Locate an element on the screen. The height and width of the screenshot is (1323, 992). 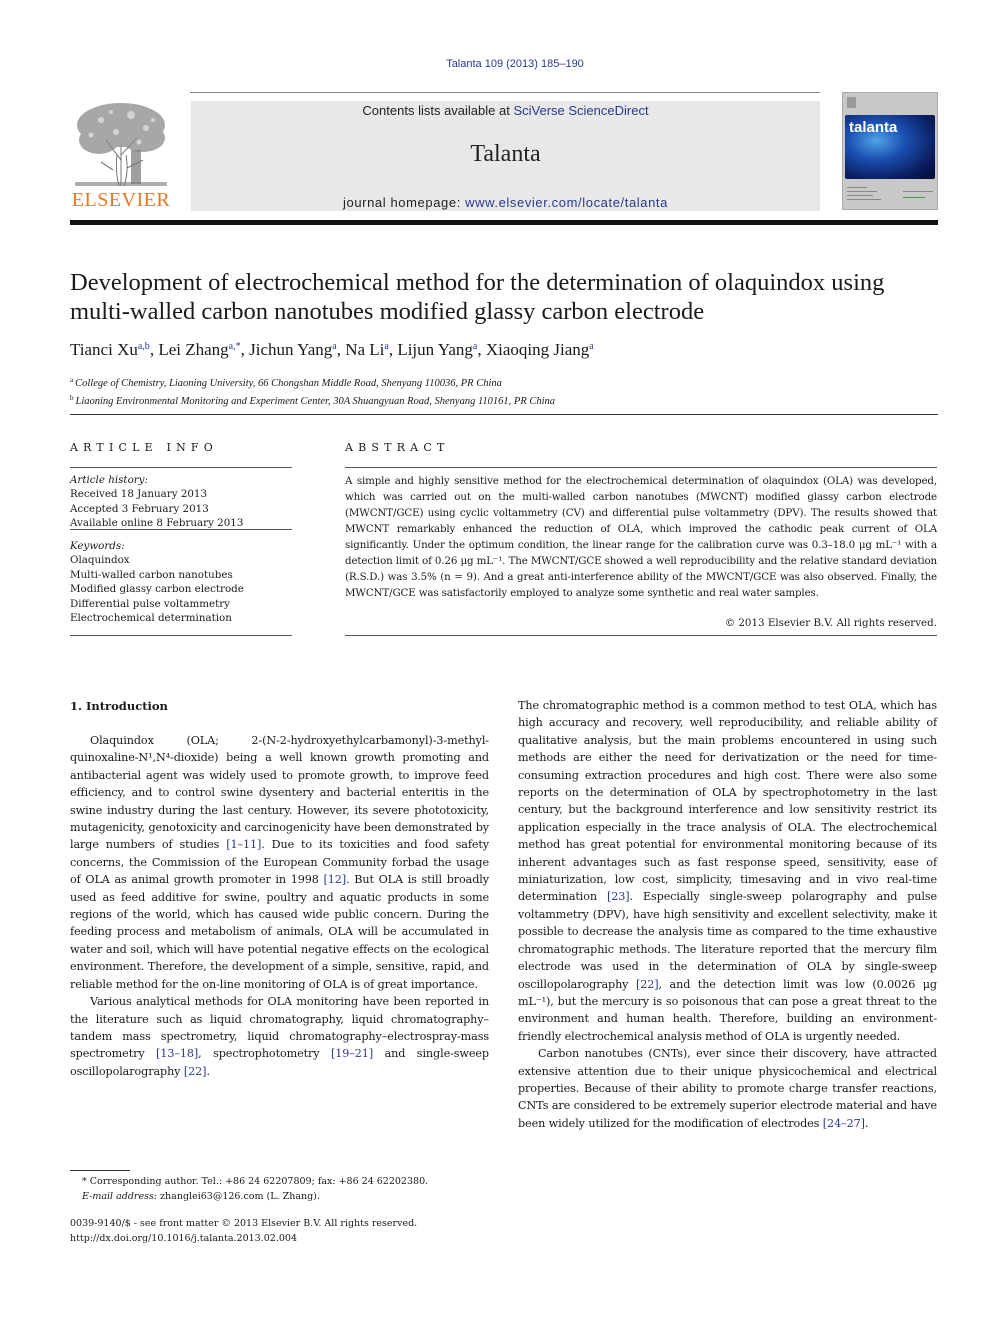
affiliation-mark: b is located at coordinates (72, 398).